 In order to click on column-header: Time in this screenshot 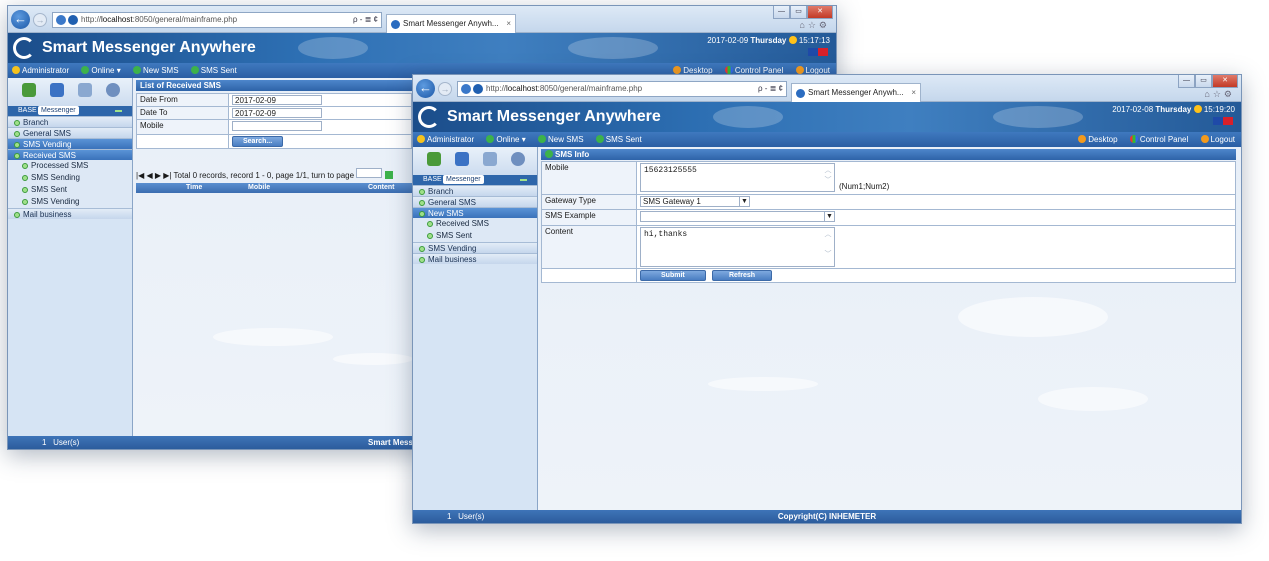, I will do `click(194, 188)`.